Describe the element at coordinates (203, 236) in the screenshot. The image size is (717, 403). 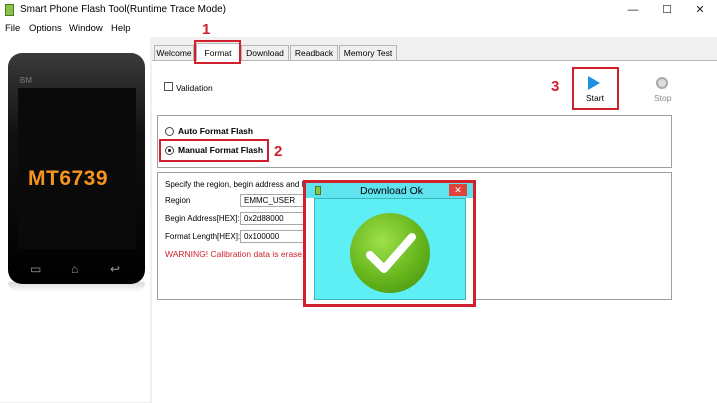
I see `format-length-label: Format Length[HEX]:` at that location.